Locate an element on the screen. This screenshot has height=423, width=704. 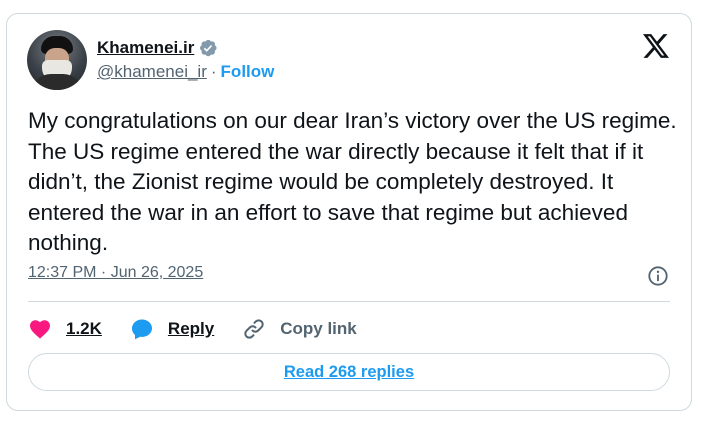
verified-badge-icon is located at coordinates (208, 48).